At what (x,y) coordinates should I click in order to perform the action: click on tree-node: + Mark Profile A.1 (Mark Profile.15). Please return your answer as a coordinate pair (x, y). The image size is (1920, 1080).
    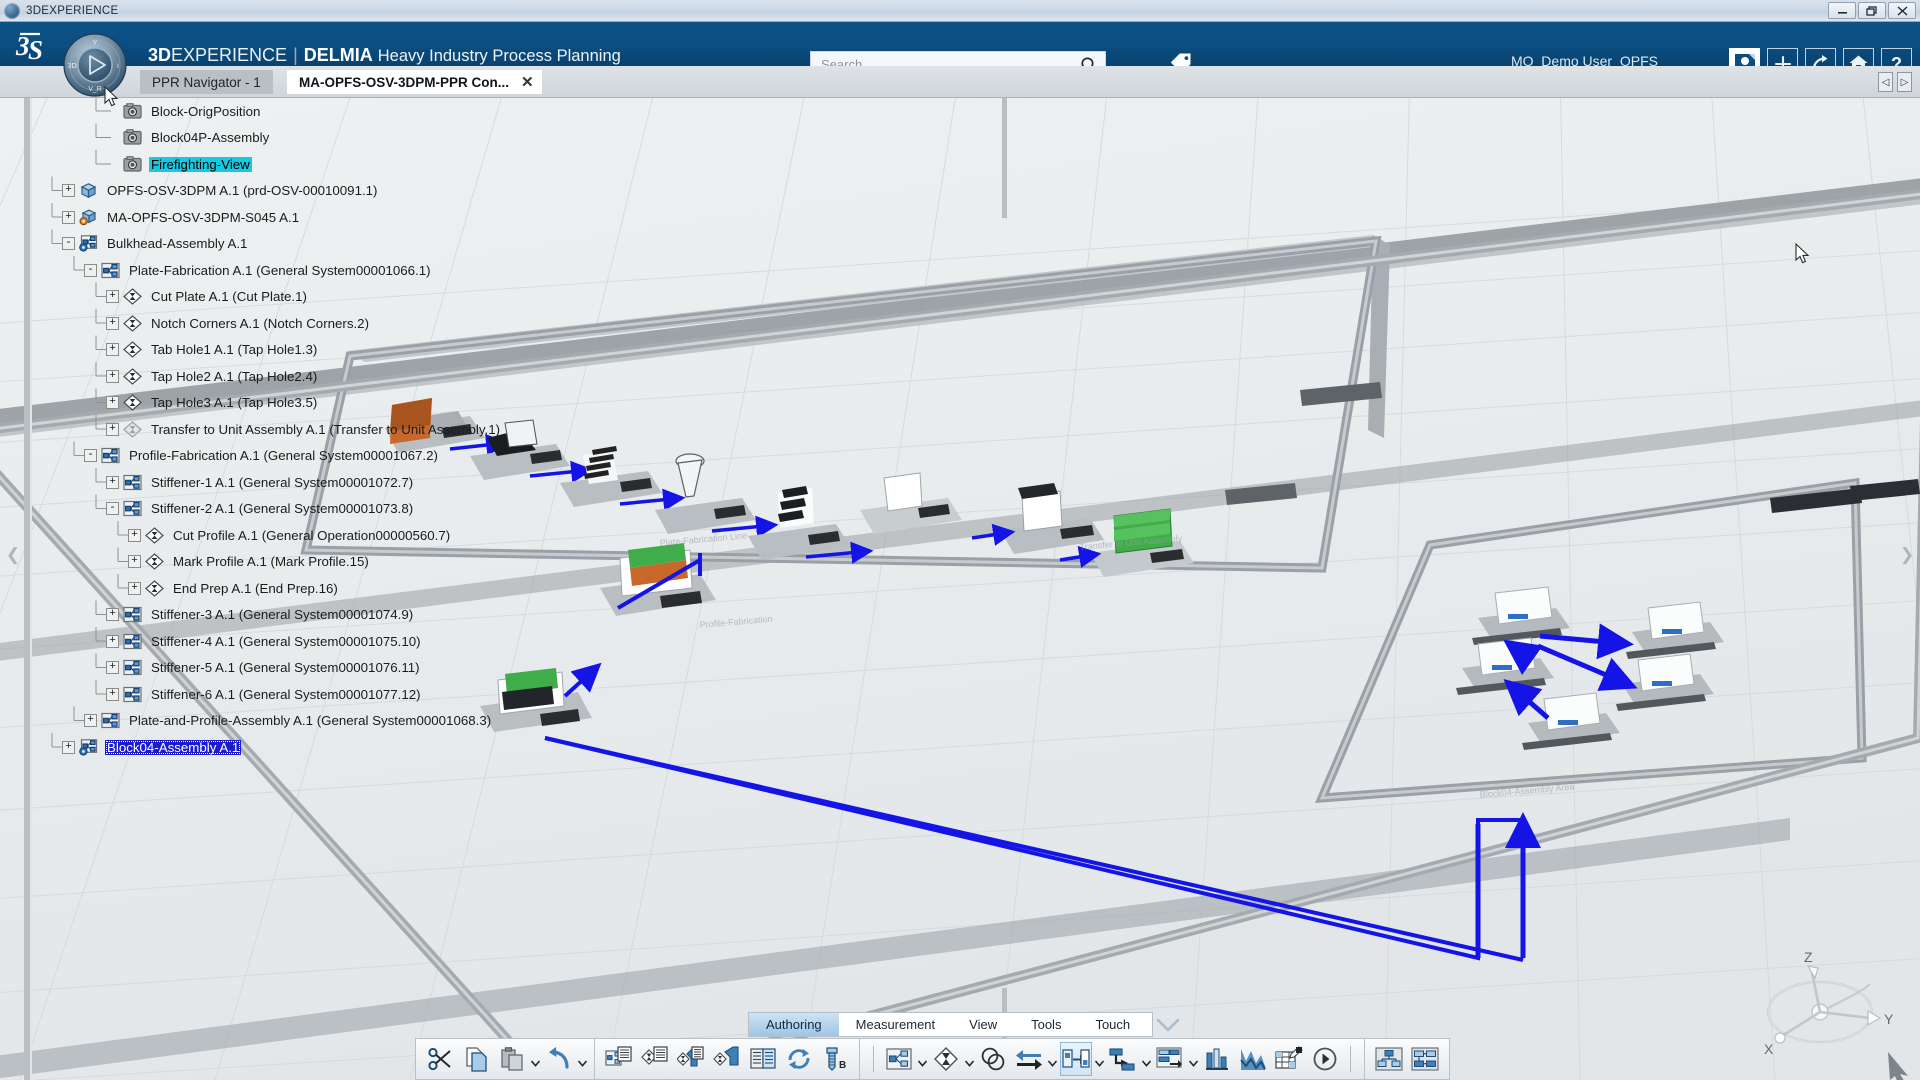
    Looking at the image, I should click on (280, 562).